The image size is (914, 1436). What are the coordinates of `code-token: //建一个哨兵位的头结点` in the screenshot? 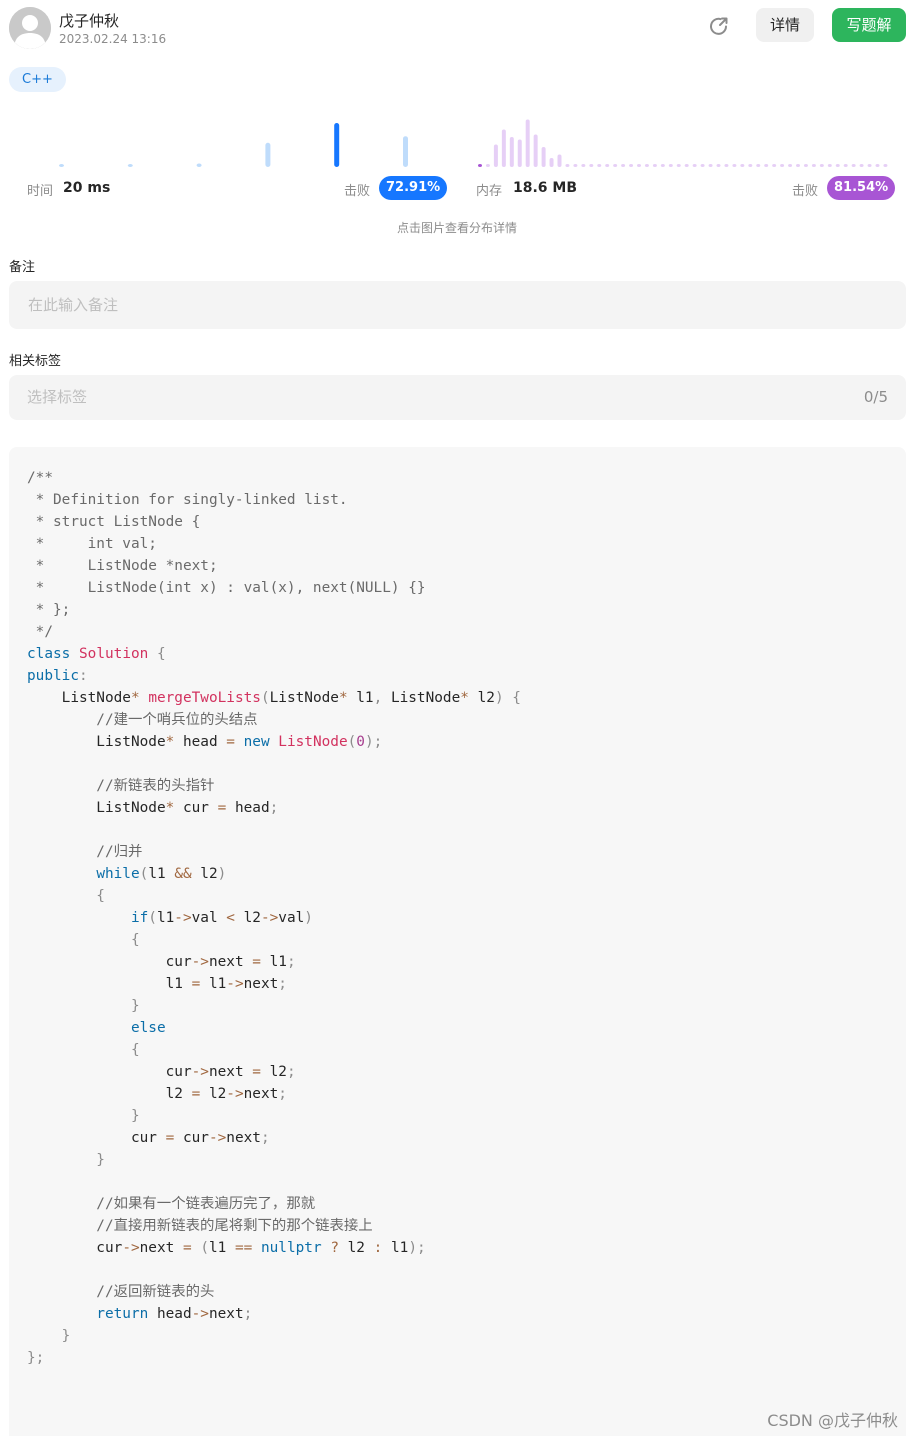 It's located at (142, 720).